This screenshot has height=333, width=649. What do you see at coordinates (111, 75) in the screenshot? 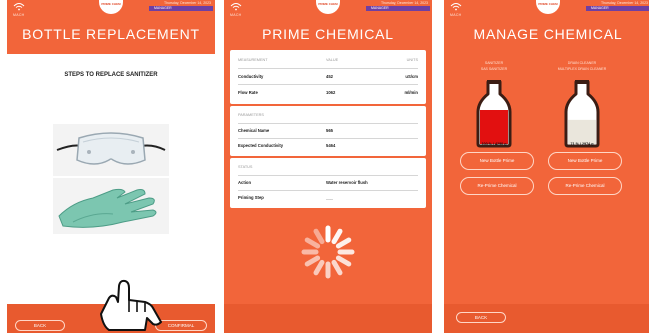
I see `steps-heading: STEPS TO REPLACE SANITIZER` at bounding box center [111, 75].